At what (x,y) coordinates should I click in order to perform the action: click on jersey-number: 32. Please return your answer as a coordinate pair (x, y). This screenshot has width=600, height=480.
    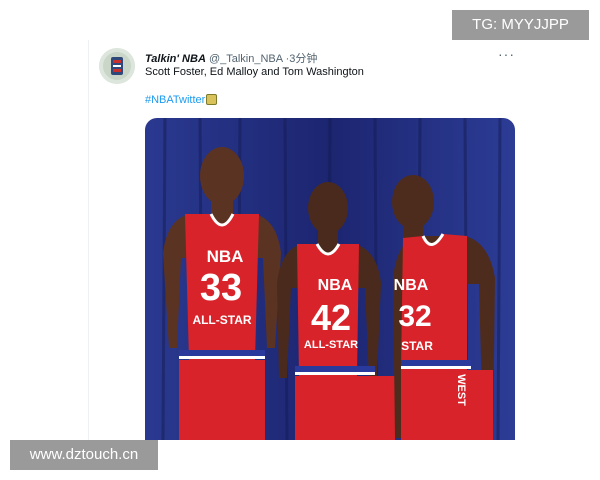
    Looking at the image, I should click on (414, 316).